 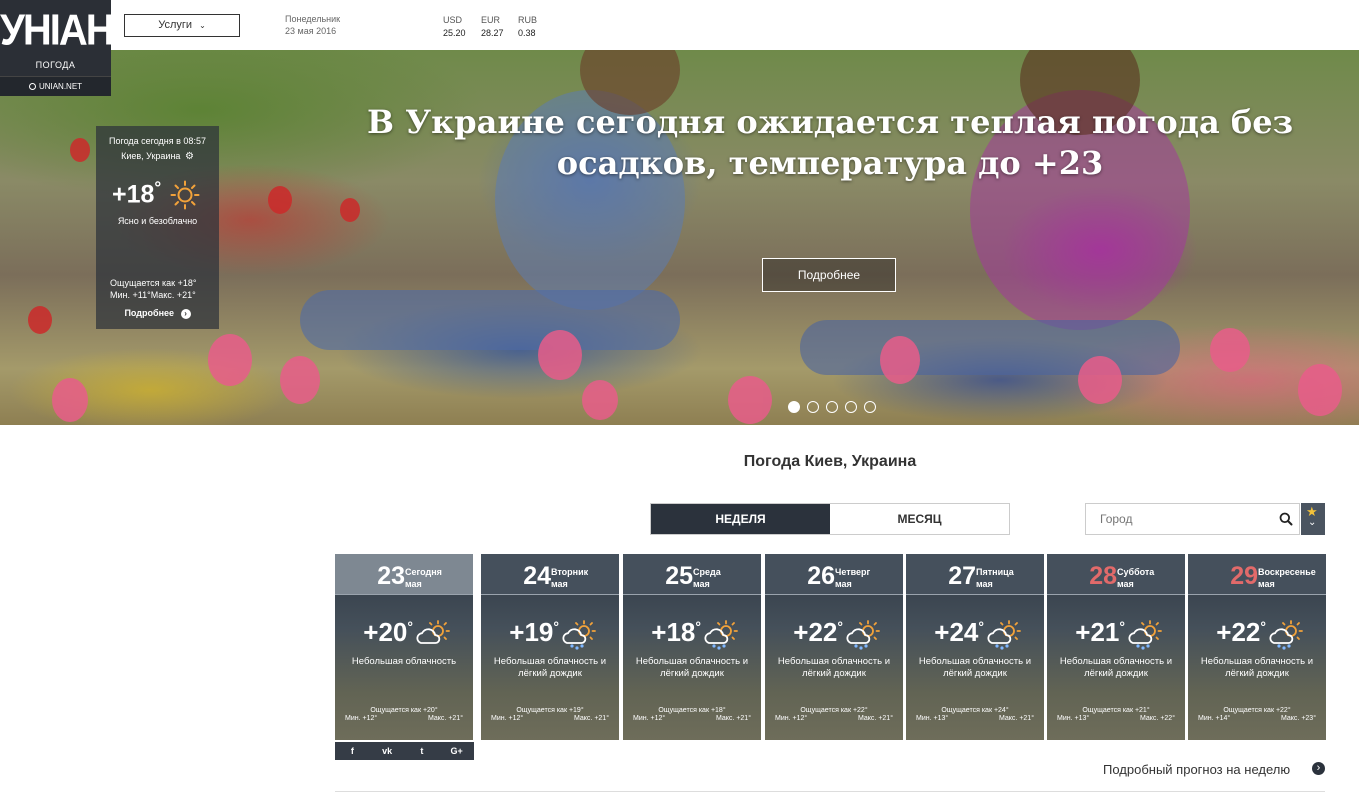 I want to click on widget-description: Ясно и безоблачно, so click(x=157, y=221).